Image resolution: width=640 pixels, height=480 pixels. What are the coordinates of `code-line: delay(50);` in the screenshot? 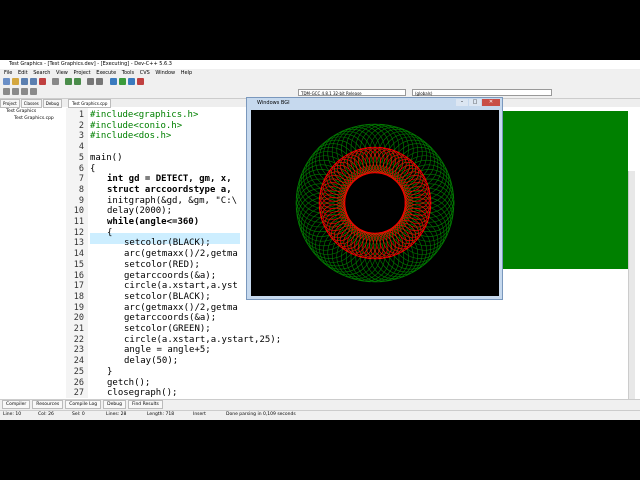 It's located at (151, 361).